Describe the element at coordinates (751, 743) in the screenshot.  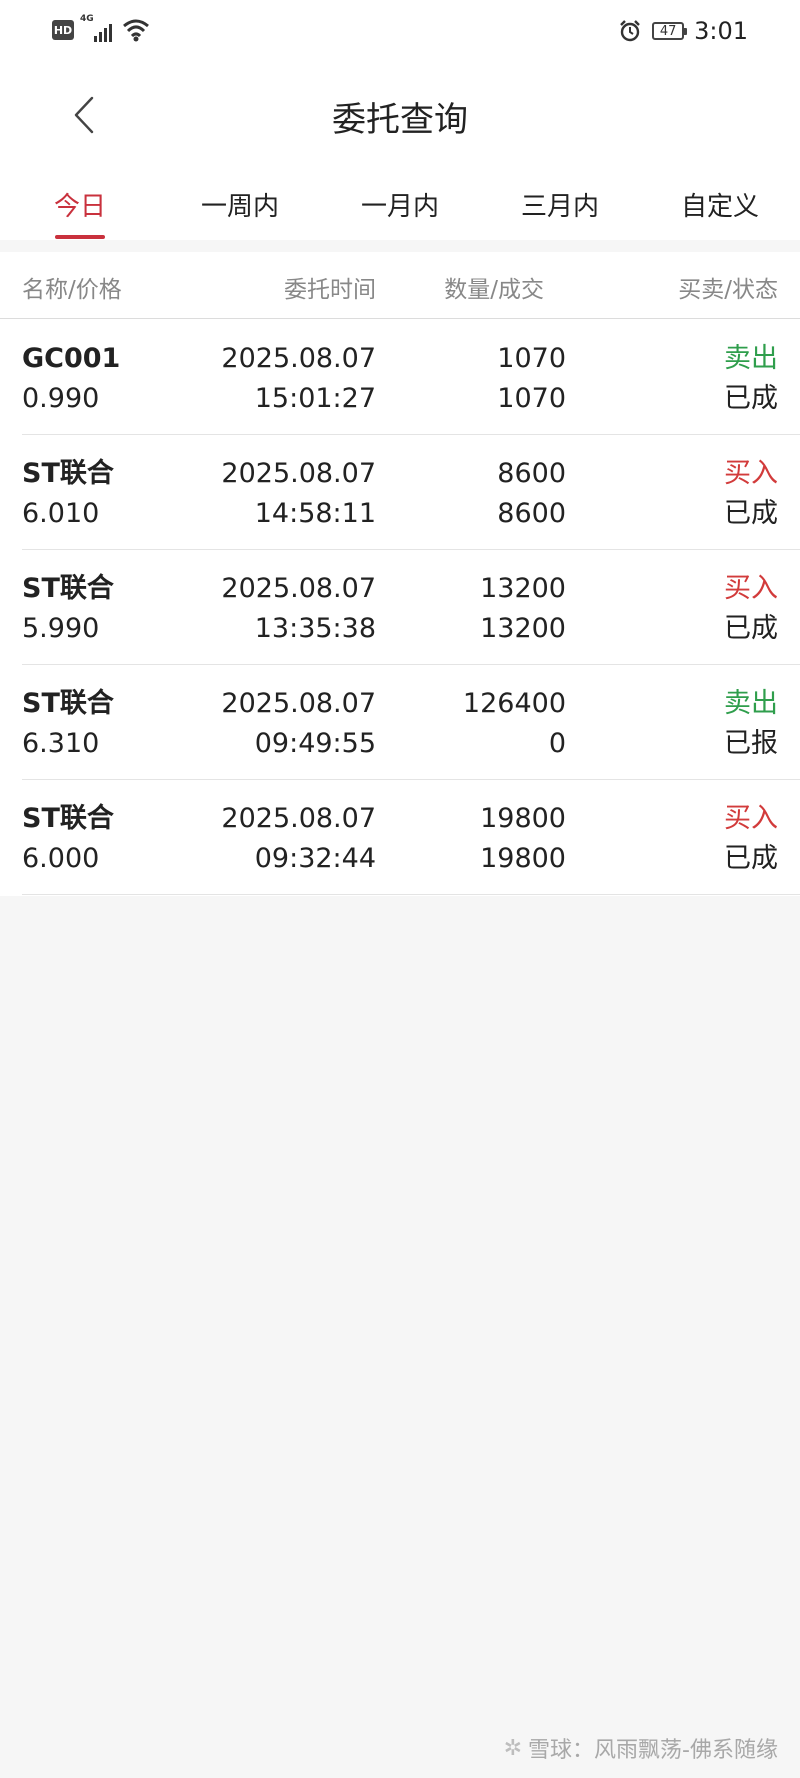
I see `order-status: 已报` at that location.